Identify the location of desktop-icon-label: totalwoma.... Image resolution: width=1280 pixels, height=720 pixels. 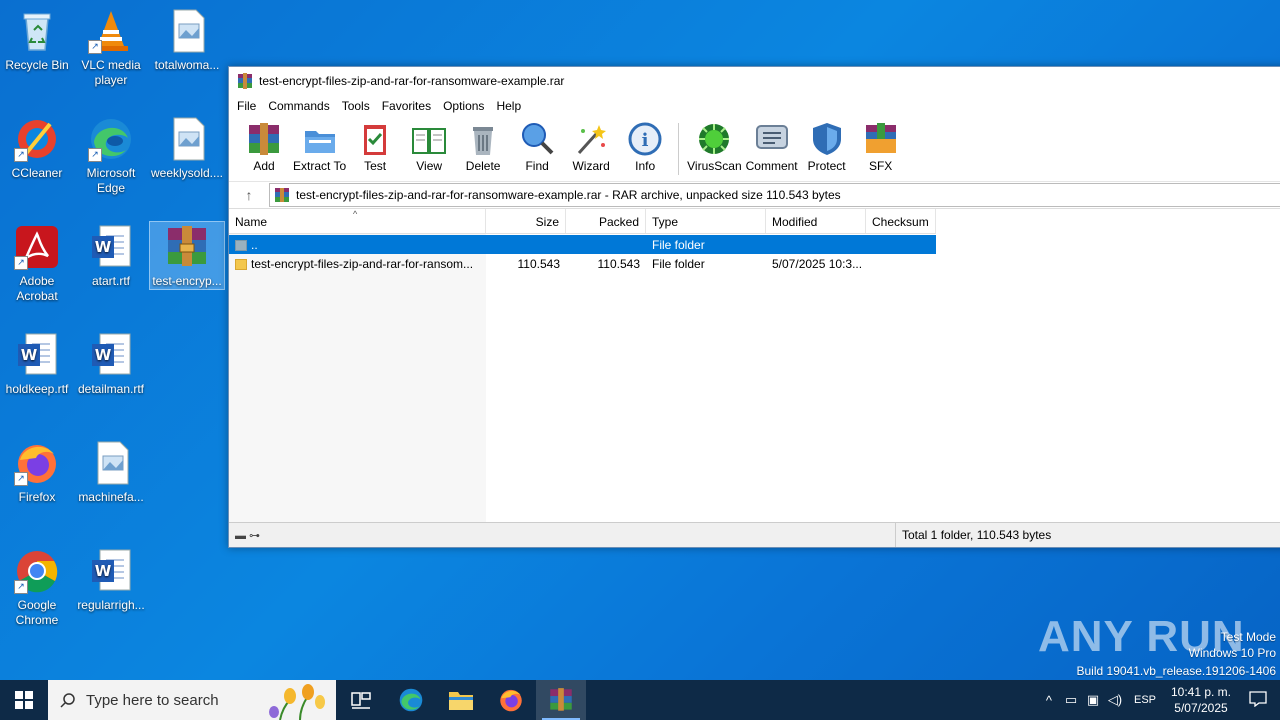
(187, 65).